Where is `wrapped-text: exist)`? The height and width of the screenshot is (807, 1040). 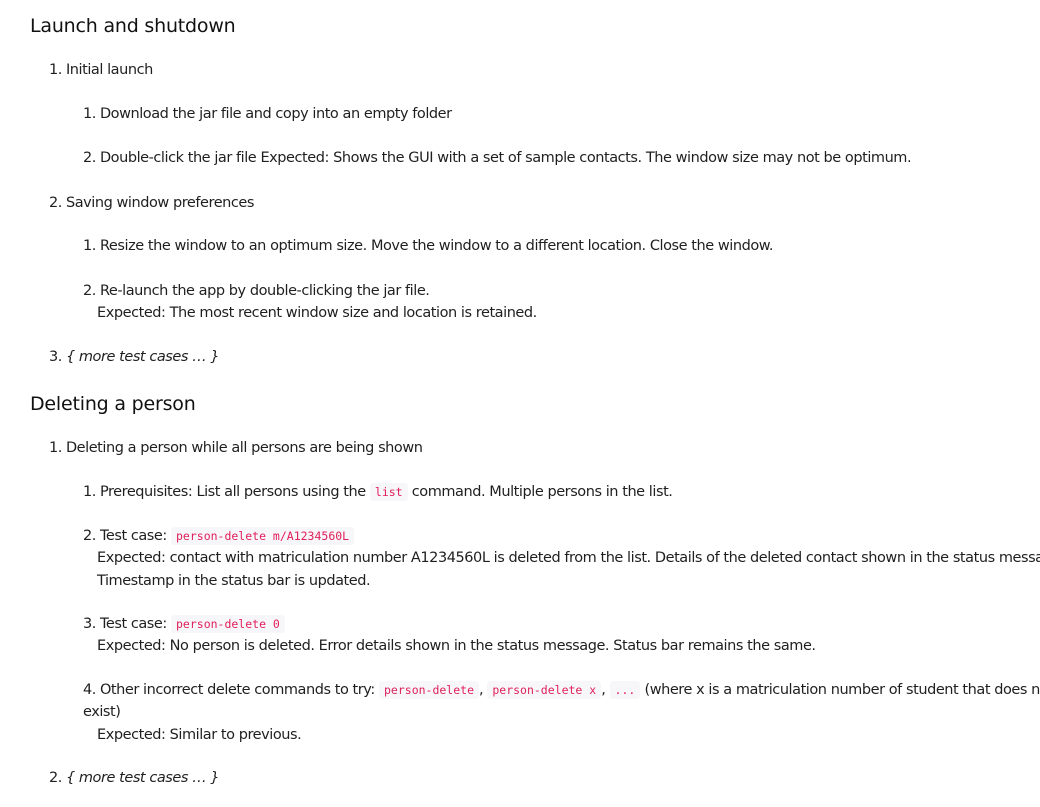
wrapped-text: exist) is located at coordinates (102, 712).